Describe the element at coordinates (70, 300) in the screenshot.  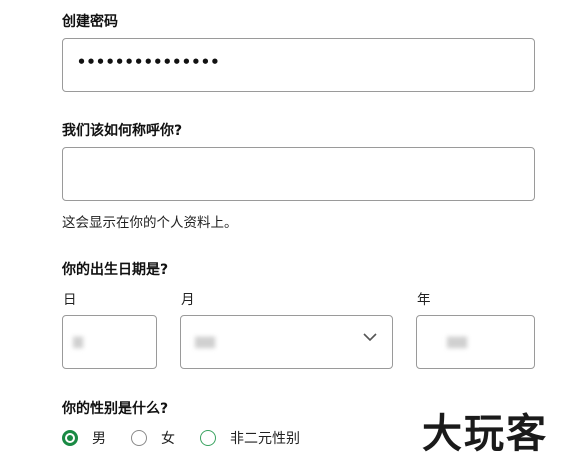
I see `day-label: 日` at that location.